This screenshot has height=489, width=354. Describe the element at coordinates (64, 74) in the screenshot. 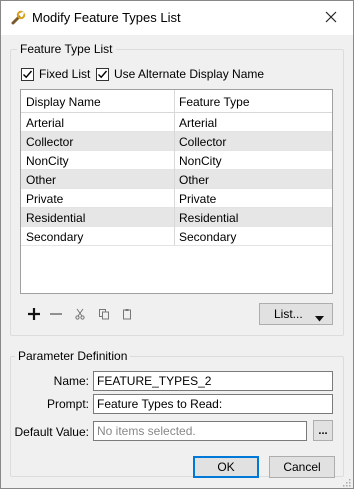

I see `fixed-list-label: Fixed List` at that location.